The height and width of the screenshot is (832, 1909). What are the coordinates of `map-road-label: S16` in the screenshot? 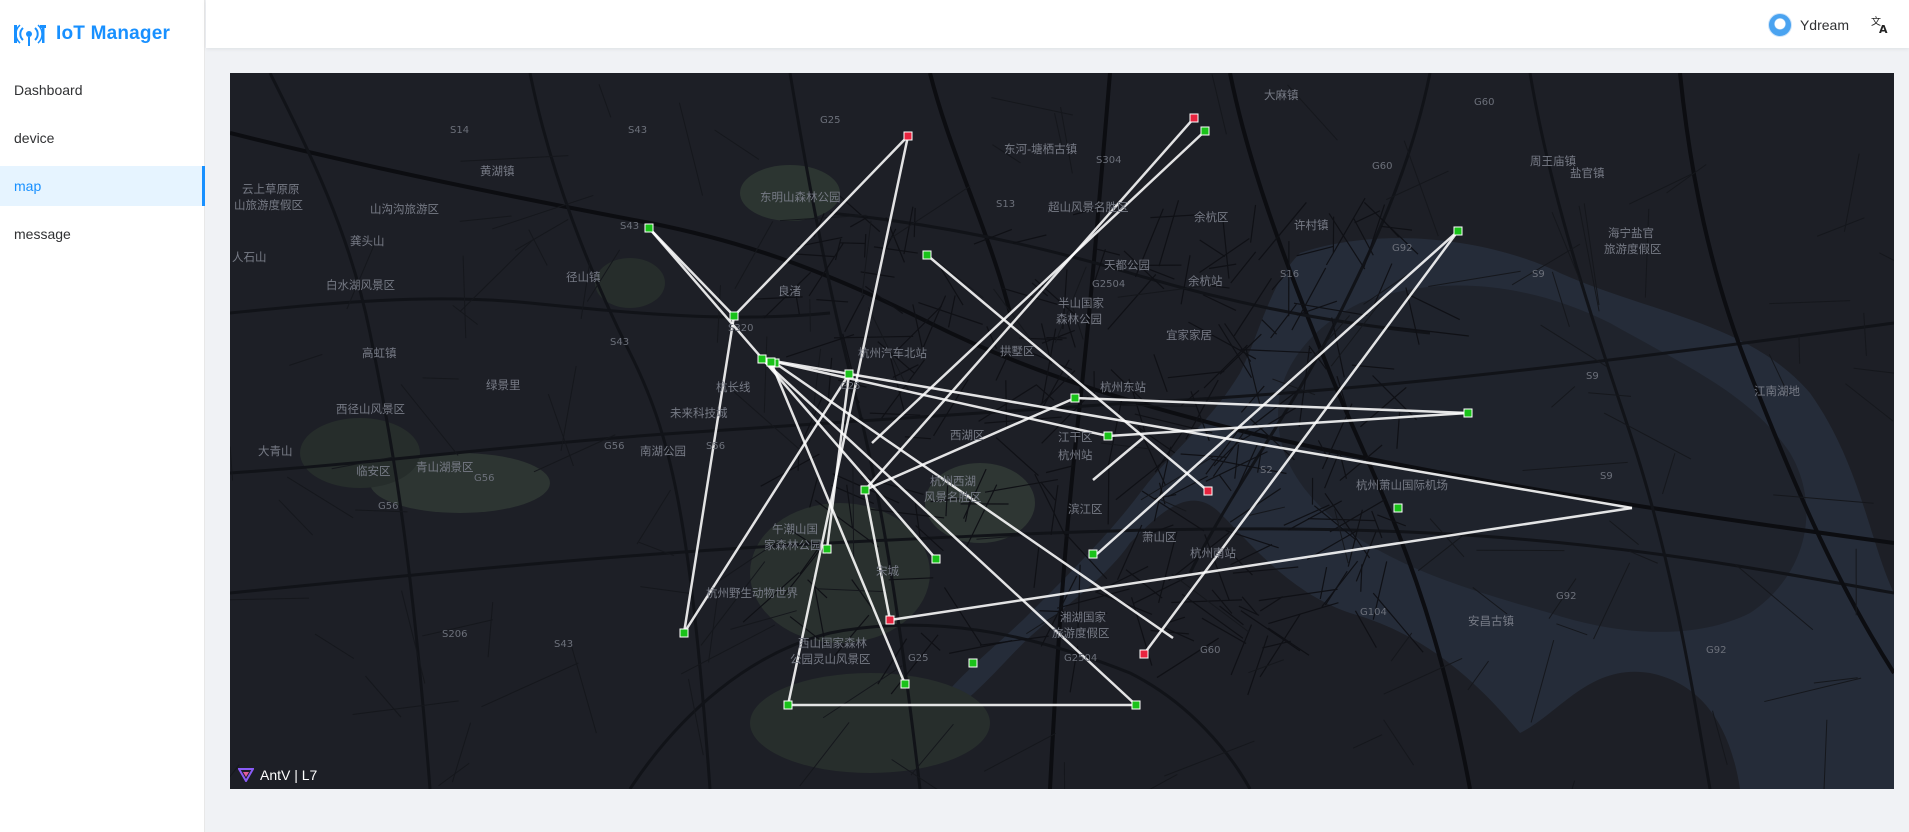 It's located at (1290, 274).